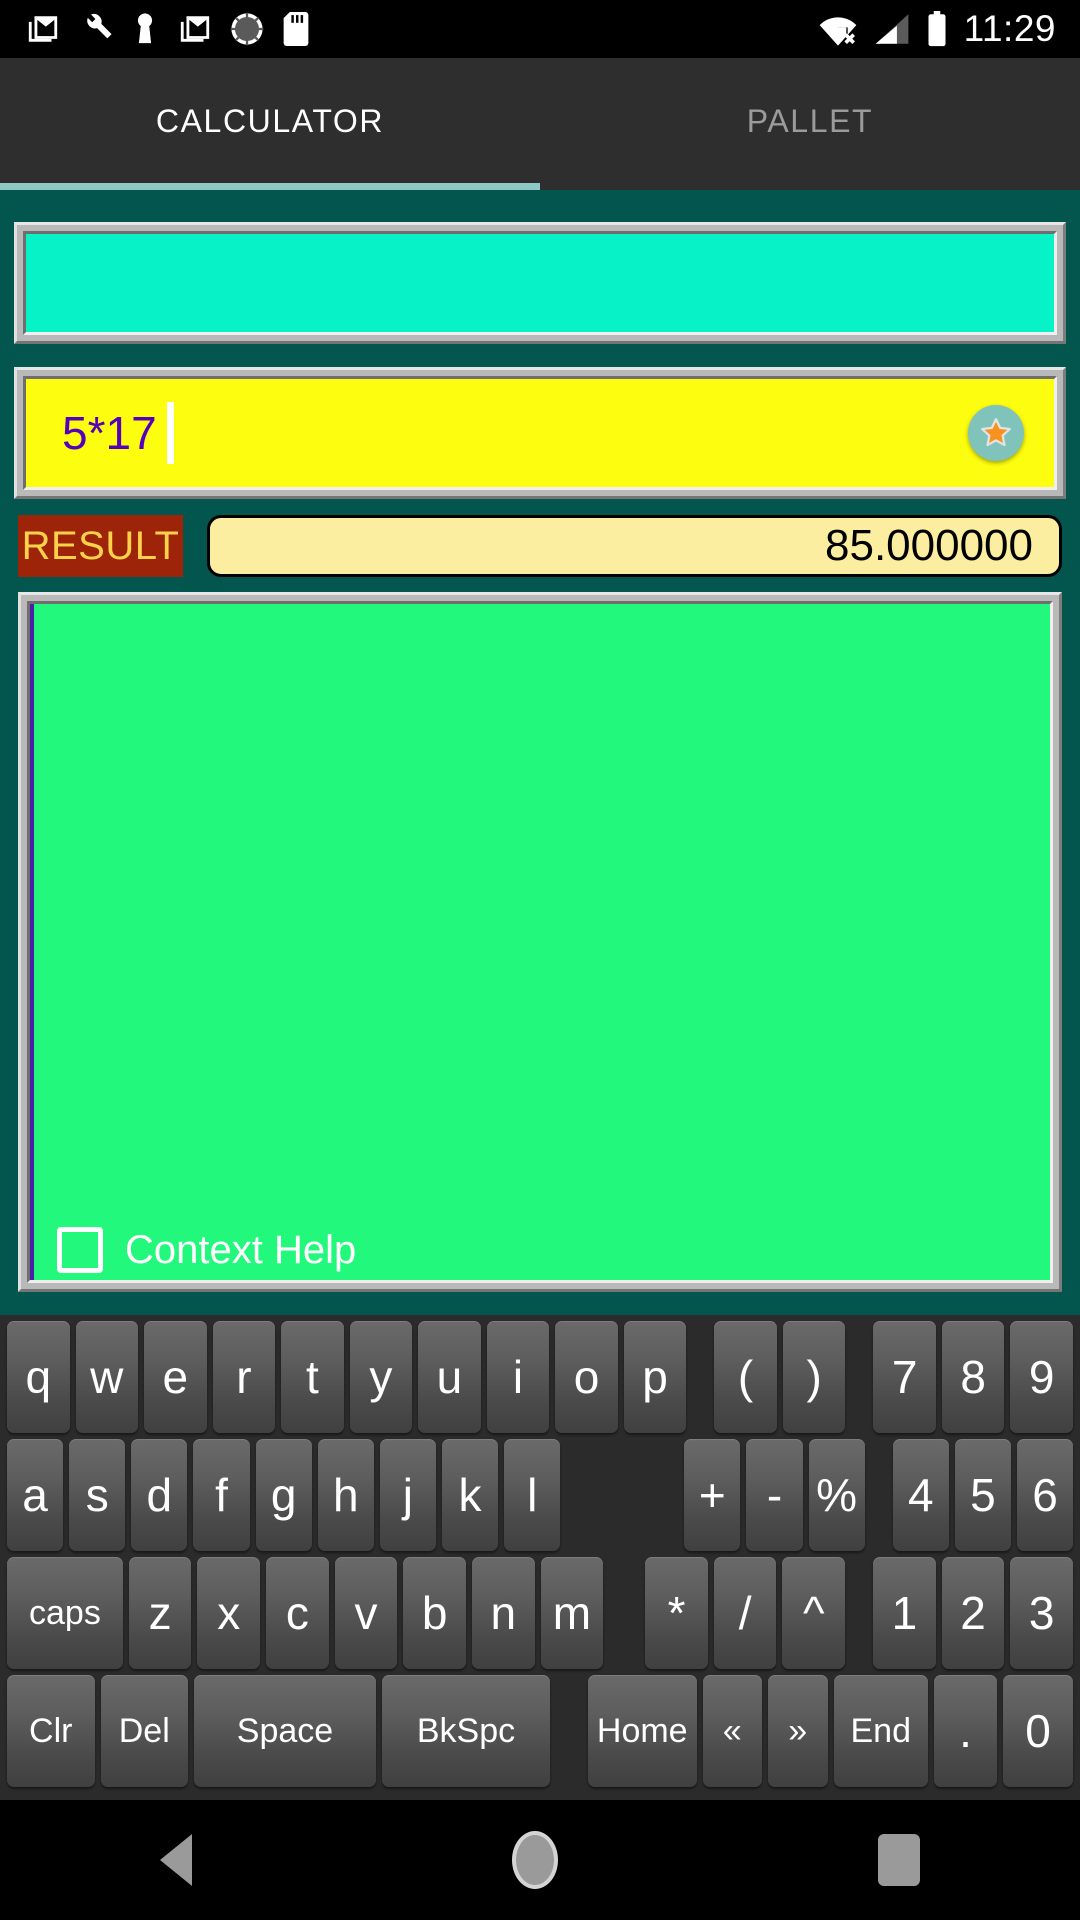 The image size is (1080, 1920). Describe the element at coordinates (586, 1377) in the screenshot. I see `key-o: o` at that location.